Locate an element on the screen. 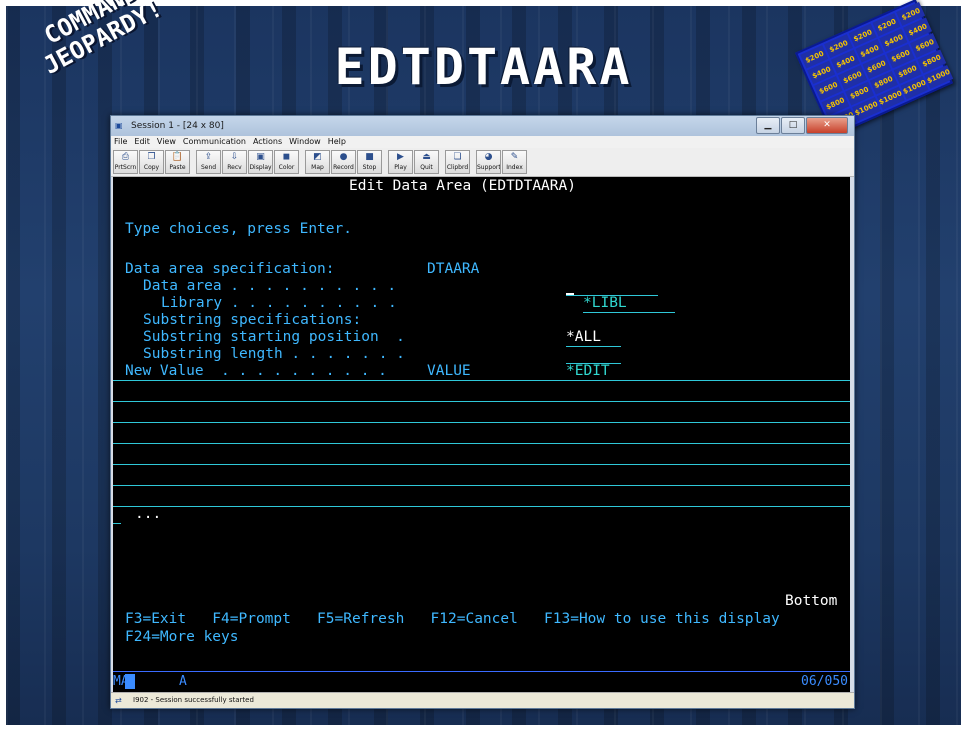 Image resolution: width=967 pixels, height=731 pixels. screen-heading: Edit Data Area (EDTDTAARA) is located at coordinates (462, 186).